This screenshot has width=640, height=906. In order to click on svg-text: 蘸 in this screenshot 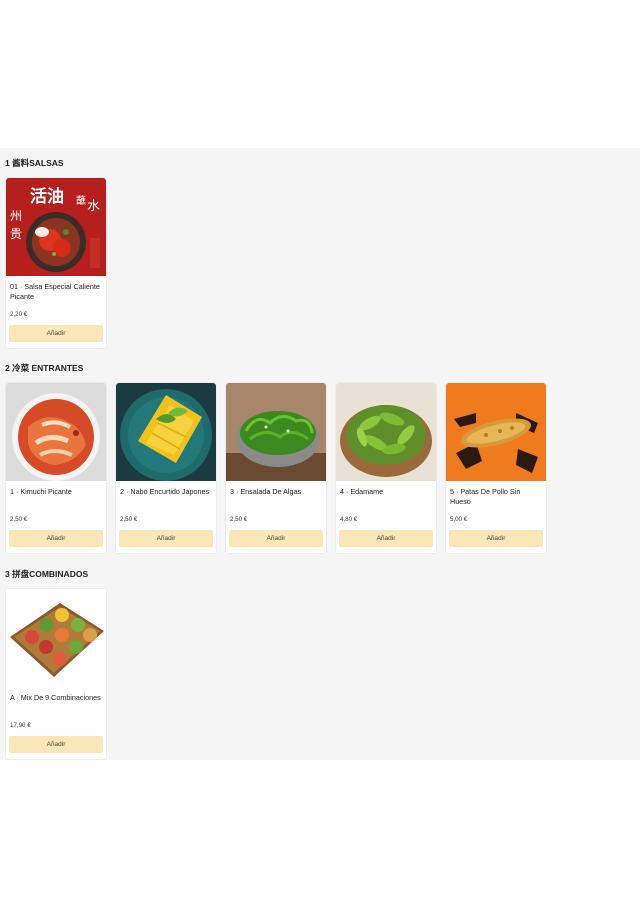, I will do `click(81, 200)`.